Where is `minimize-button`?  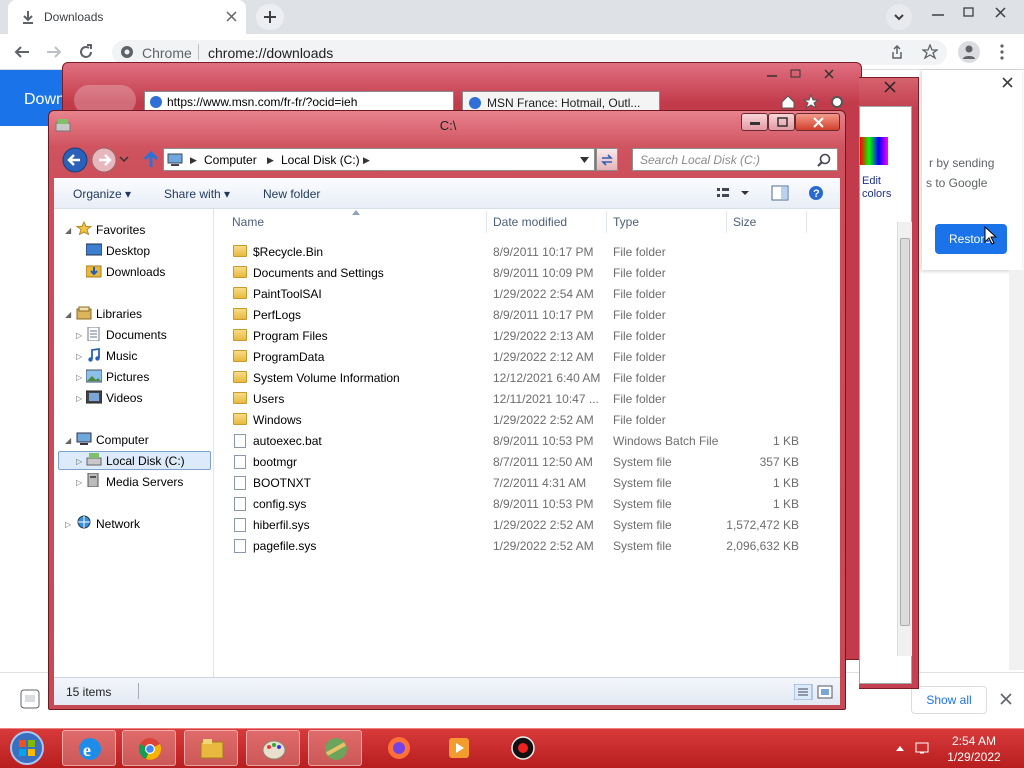 minimize-button is located at coordinates (754, 122).